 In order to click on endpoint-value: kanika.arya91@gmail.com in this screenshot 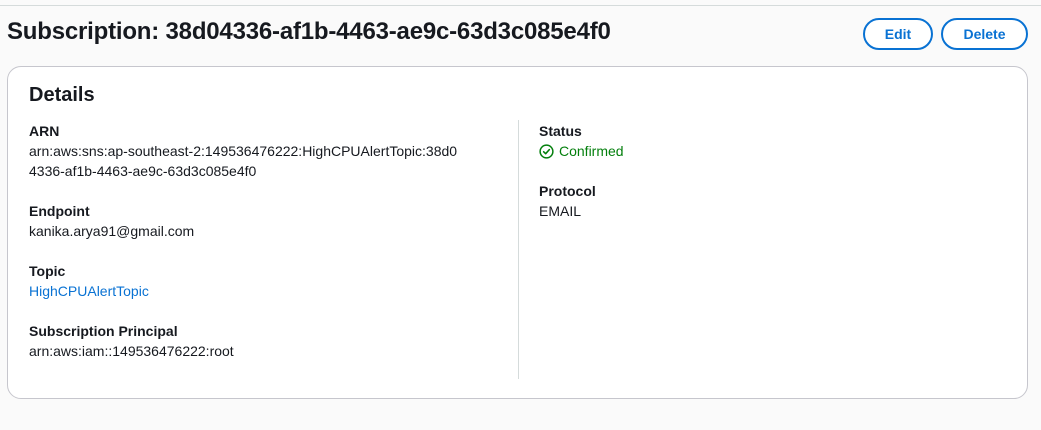, I will do `click(112, 231)`.